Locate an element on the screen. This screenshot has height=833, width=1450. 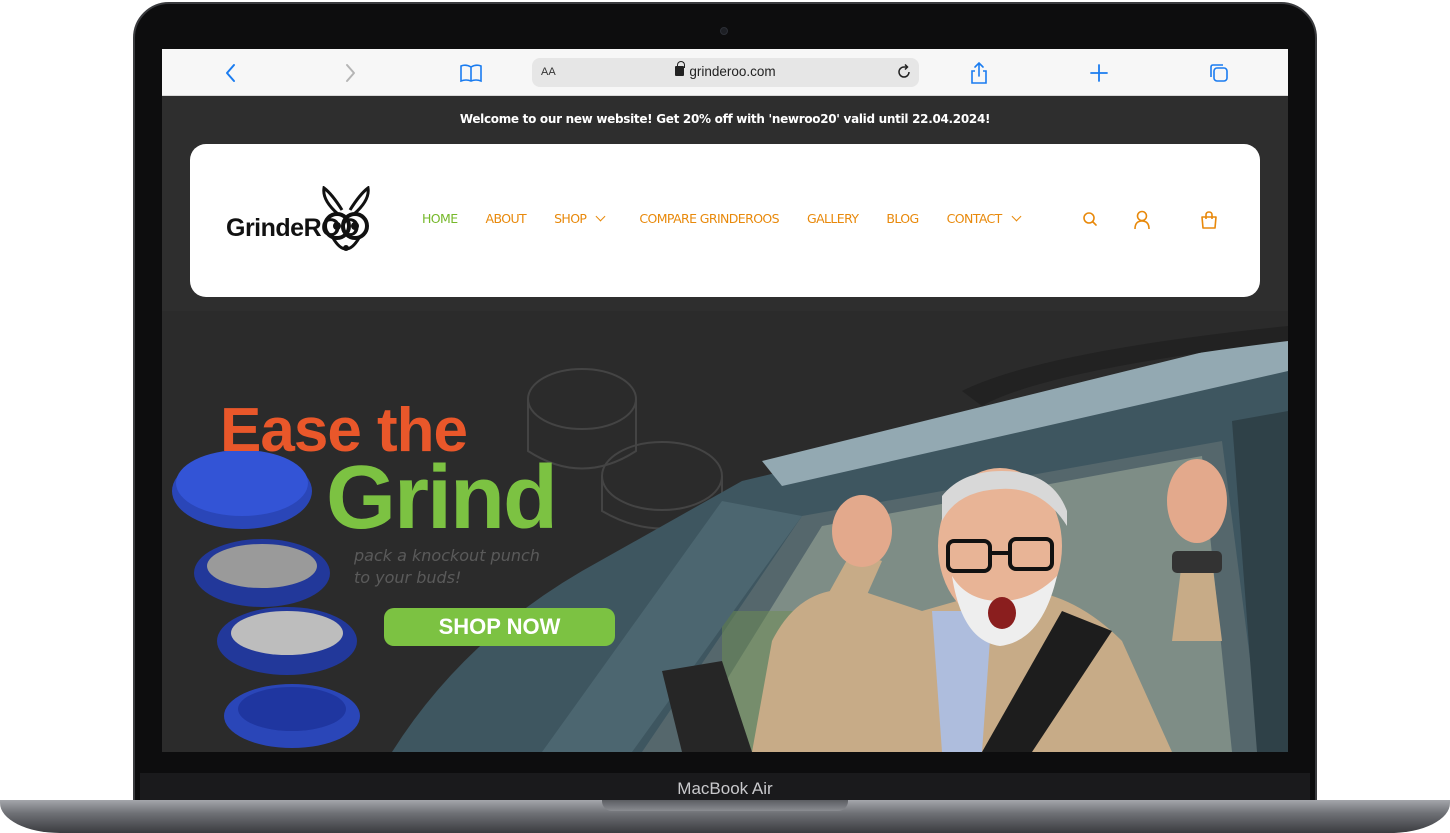
cart-icon is located at coordinates (1209, 222).